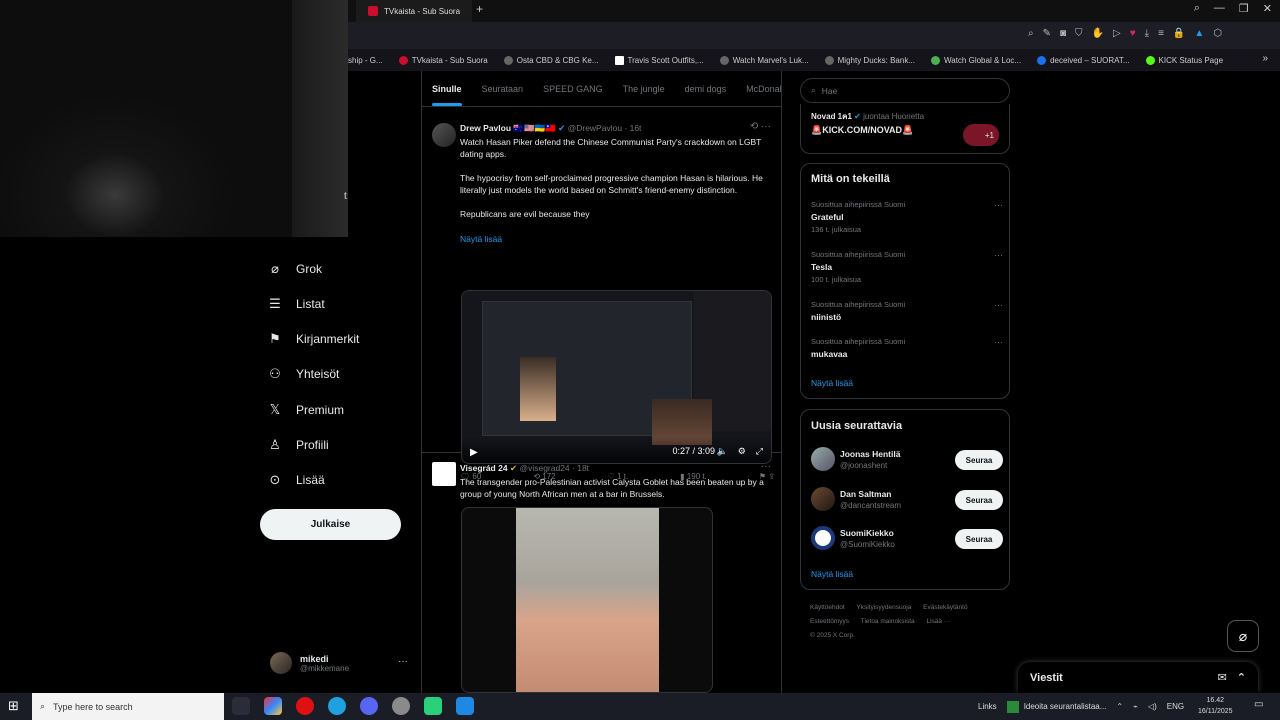 This screenshot has height=720, width=1280. I want to click on expand-icon: ⌃, so click(1241, 677).